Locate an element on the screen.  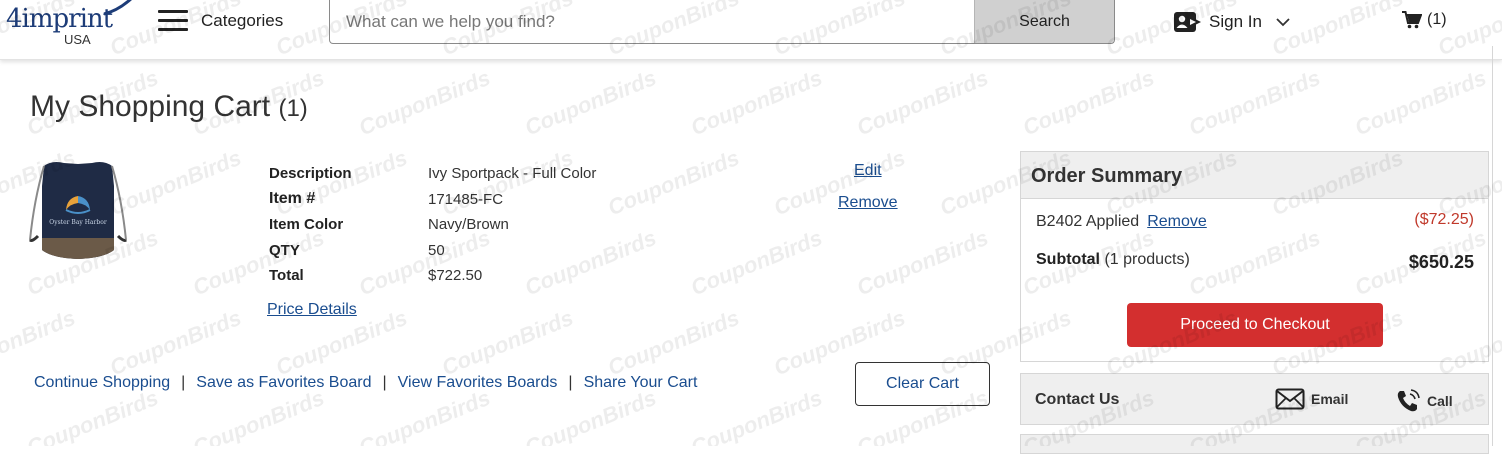
logo-subtext: USA is located at coordinates (77, 39).